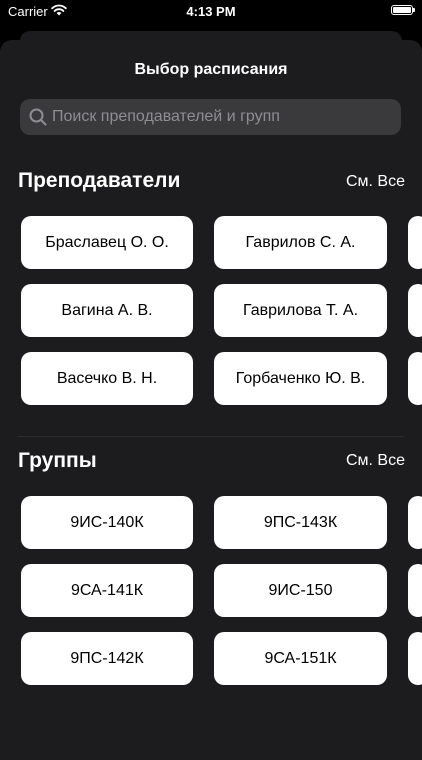 The width and height of the screenshot is (422, 760). What do you see at coordinates (300, 590) in the screenshot?
I see `group-chip: 9ИС-150` at bounding box center [300, 590].